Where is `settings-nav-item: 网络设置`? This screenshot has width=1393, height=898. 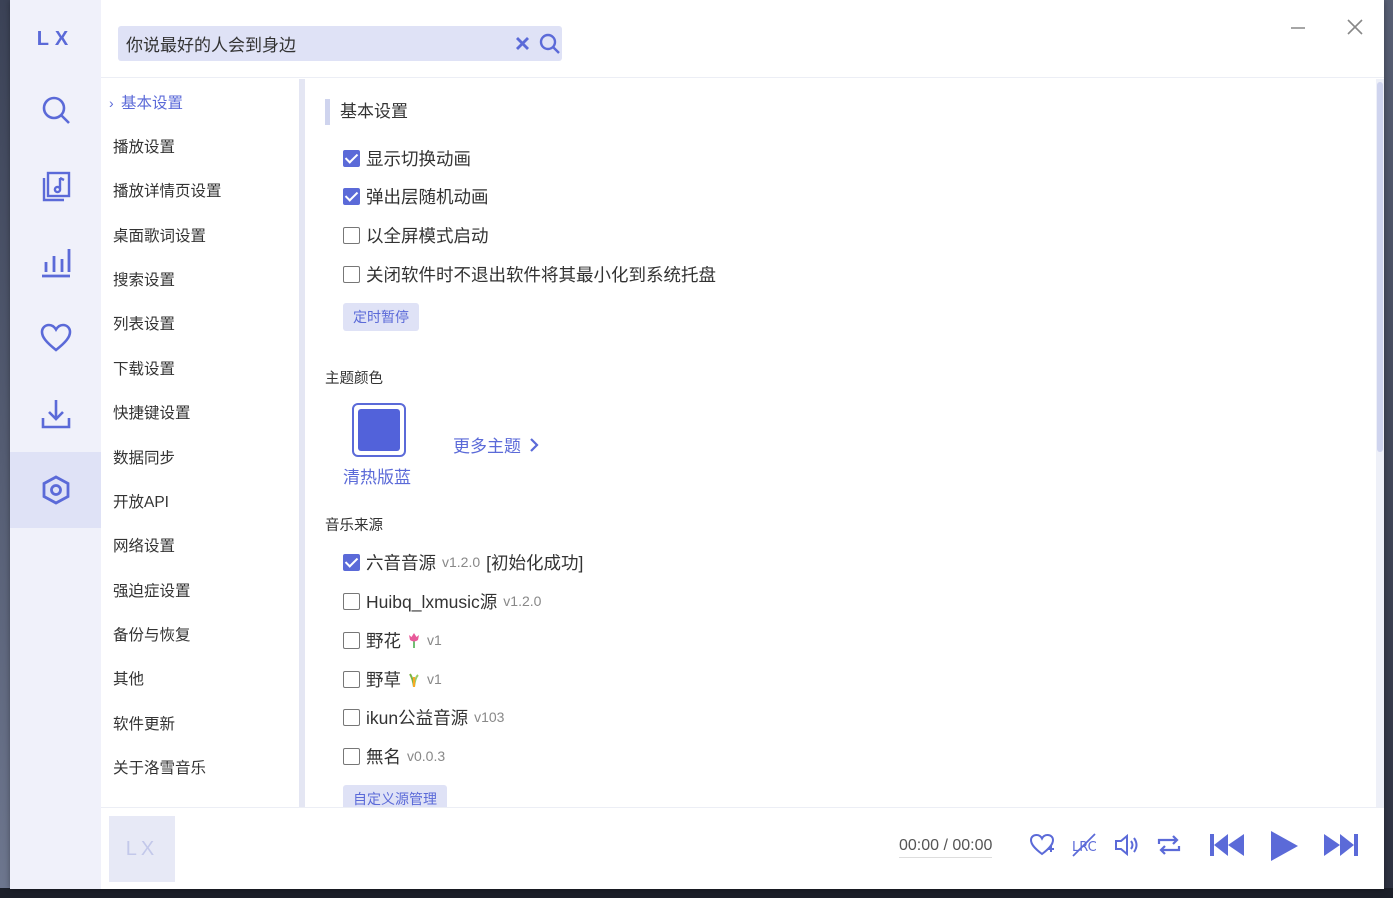 settings-nav-item: 网络设置 is located at coordinates (144, 546).